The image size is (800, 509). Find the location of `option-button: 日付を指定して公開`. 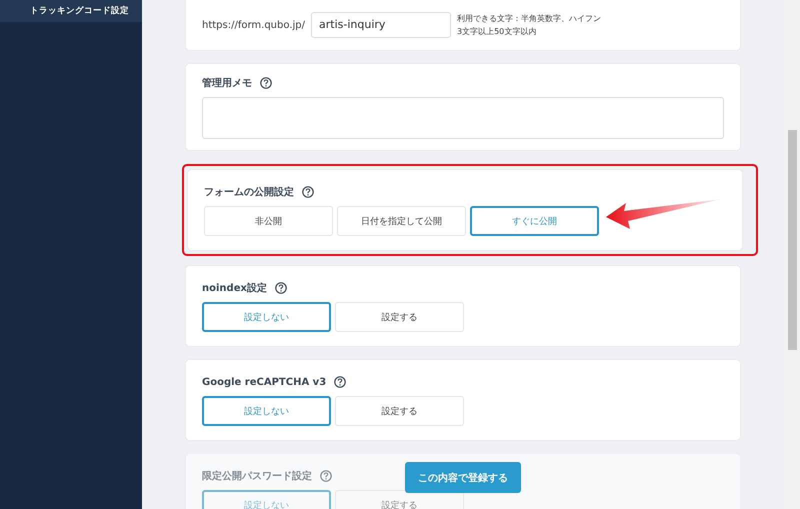

option-button: 日付を指定して公開 is located at coordinates (401, 221).